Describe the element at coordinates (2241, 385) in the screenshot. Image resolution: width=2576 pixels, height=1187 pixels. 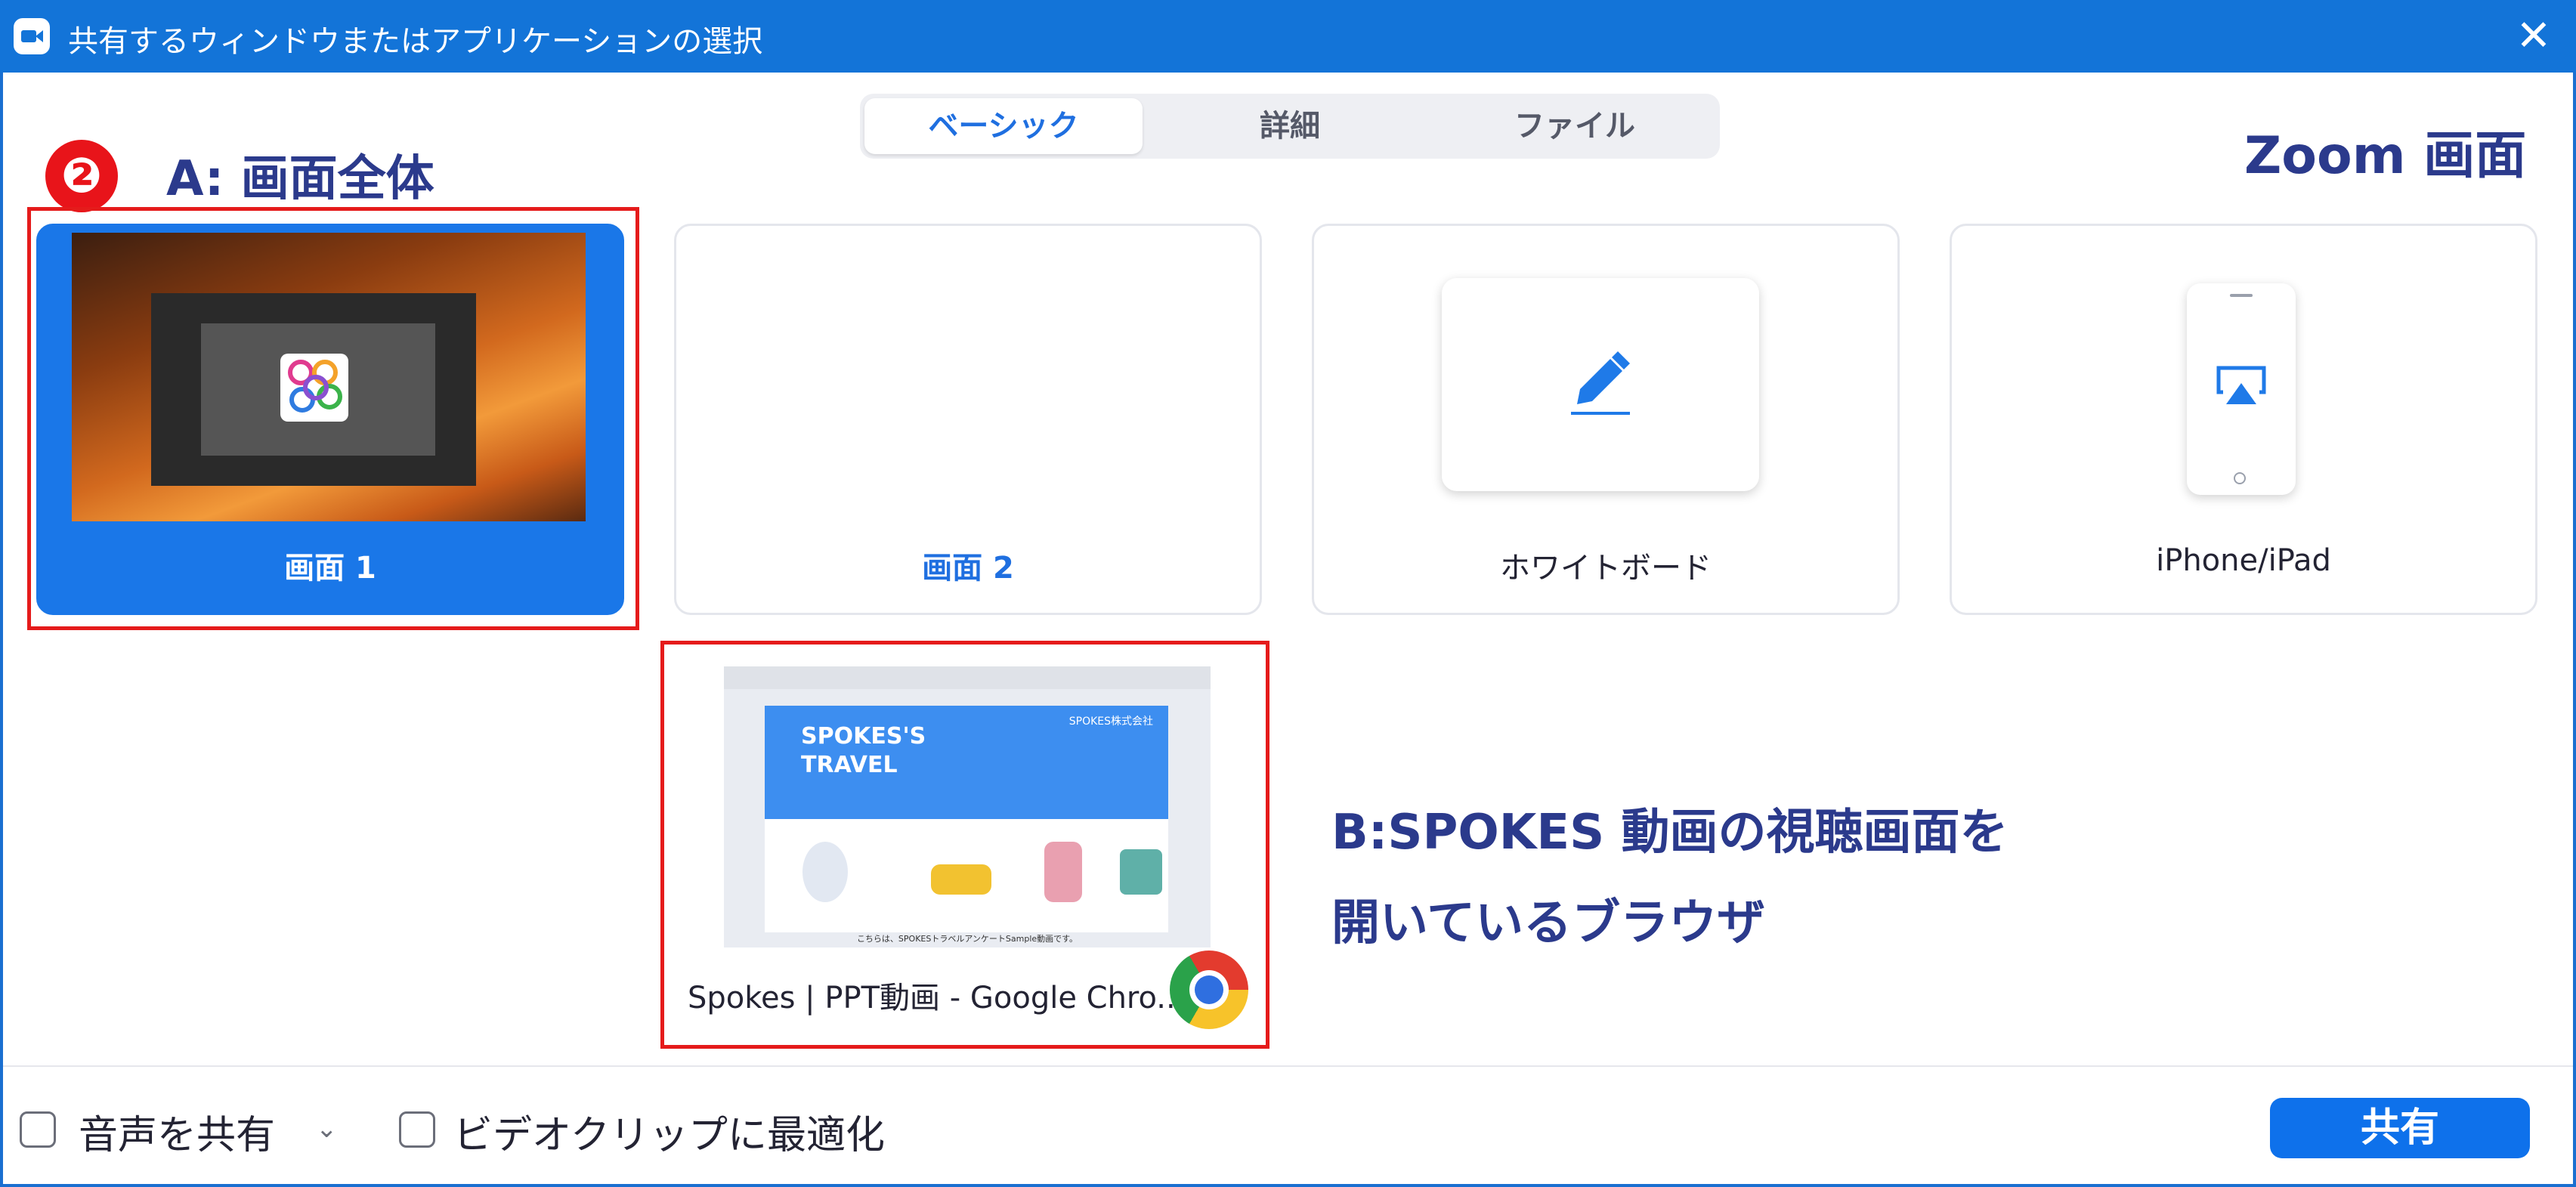
I see `airplay-icon` at that location.